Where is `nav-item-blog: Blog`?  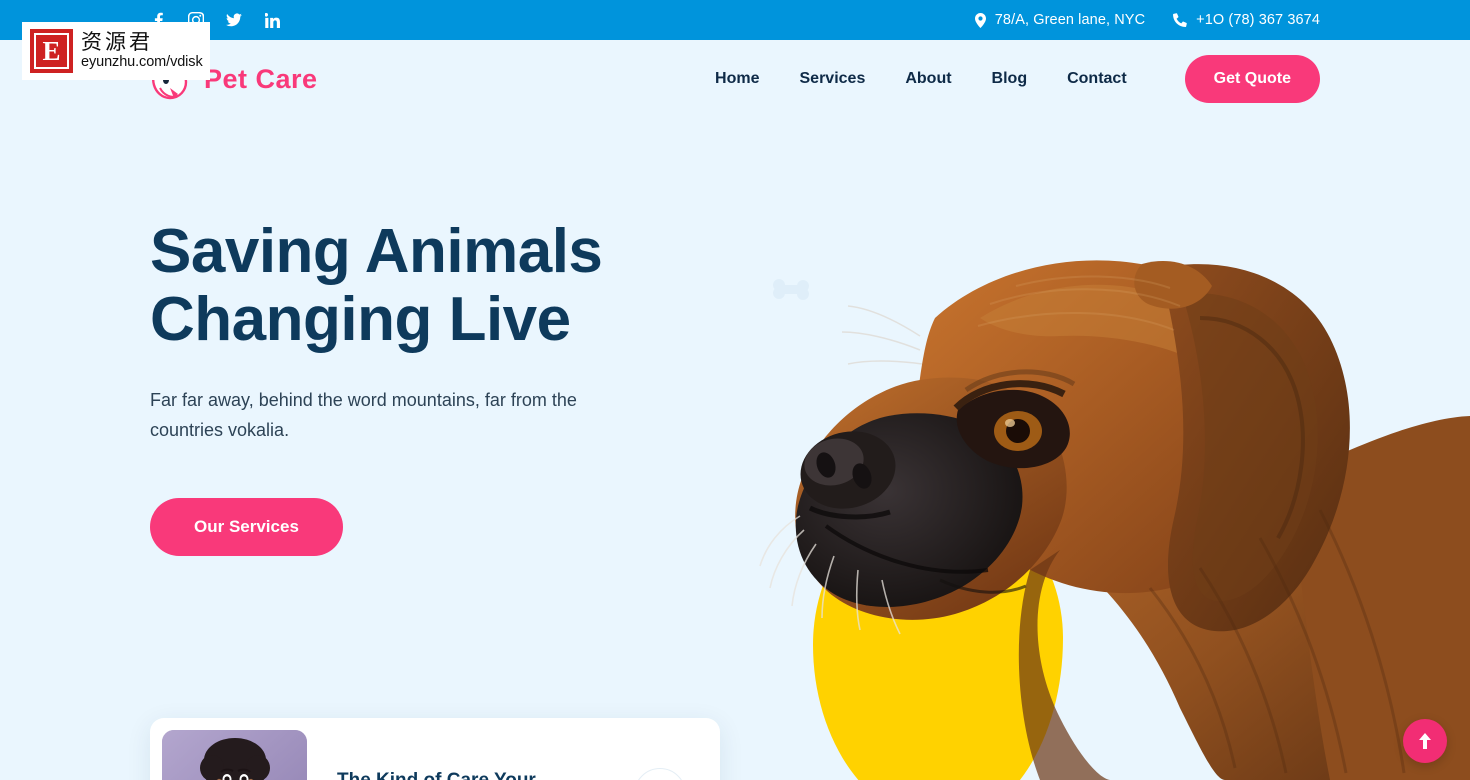
nav-item-blog: Blog is located at coordinates (1010, 79).